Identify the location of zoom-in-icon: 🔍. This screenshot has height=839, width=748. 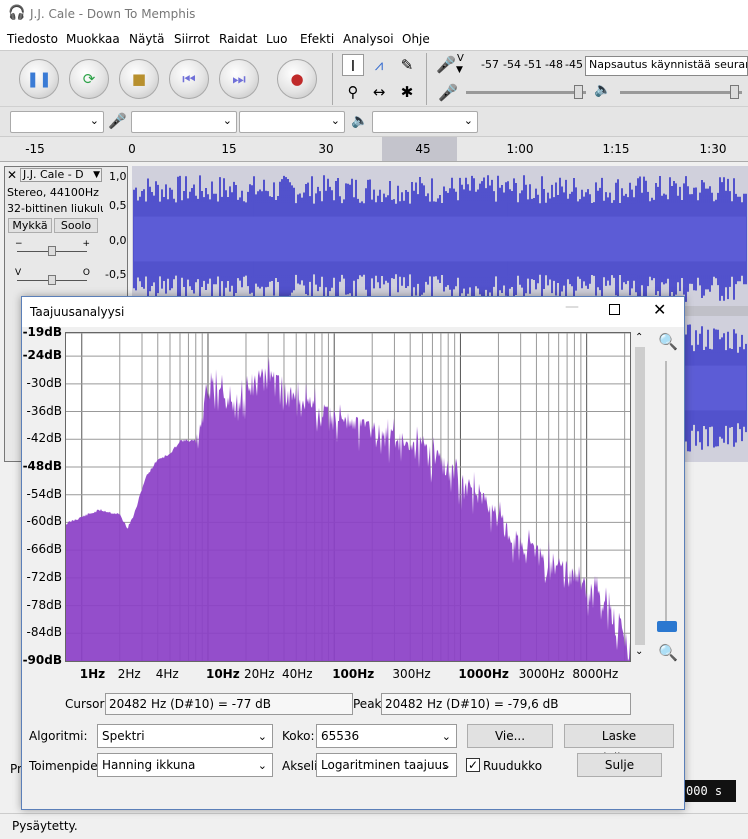
(668, 341).